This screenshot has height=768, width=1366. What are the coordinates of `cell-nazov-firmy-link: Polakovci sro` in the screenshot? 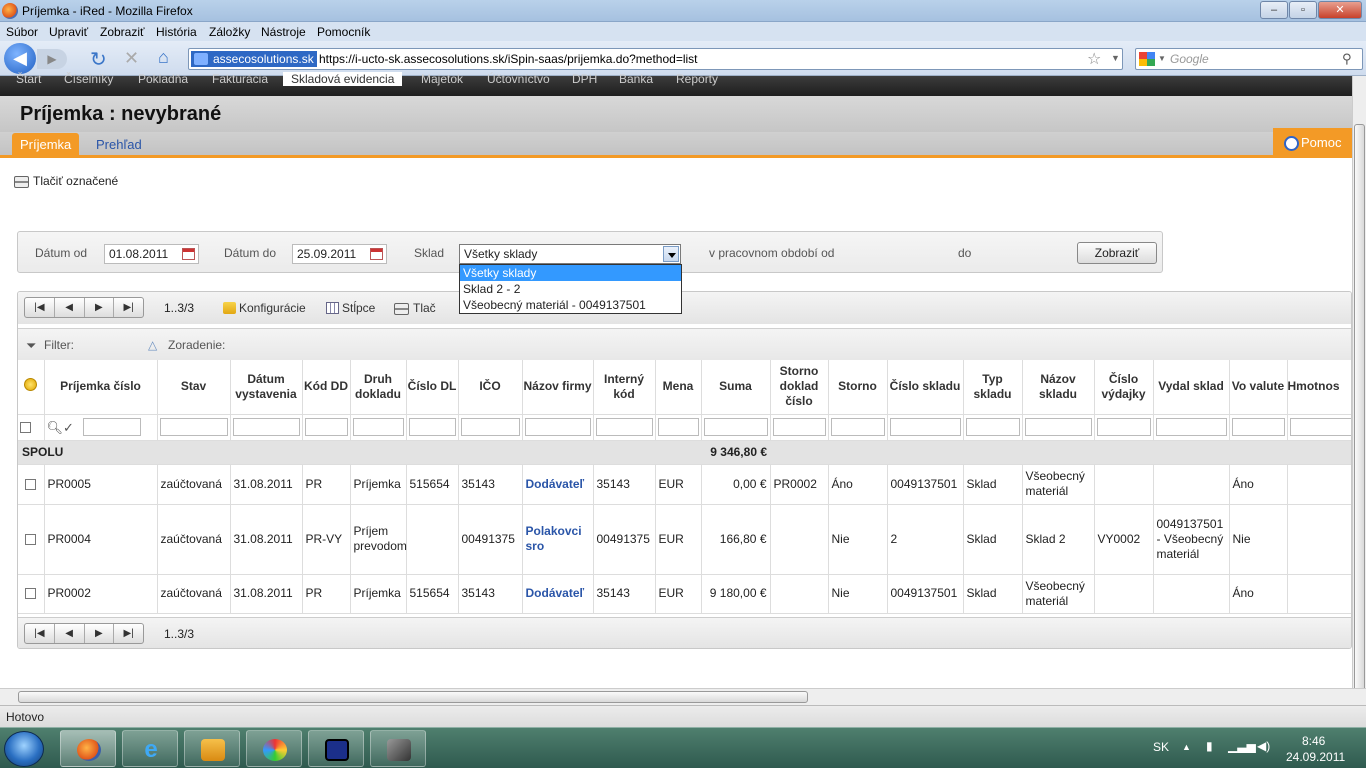 It's located at (558, 539).